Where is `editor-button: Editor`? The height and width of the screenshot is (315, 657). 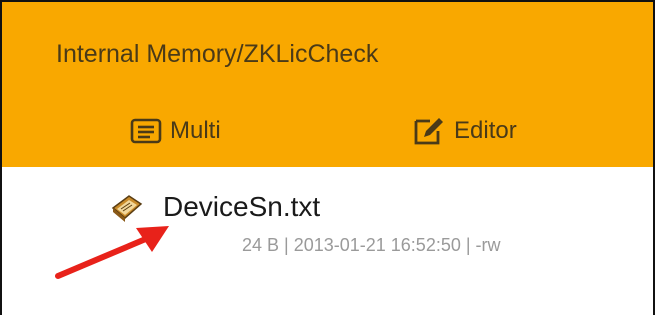
editor-button: Editor is located at coordinates (464, 131).